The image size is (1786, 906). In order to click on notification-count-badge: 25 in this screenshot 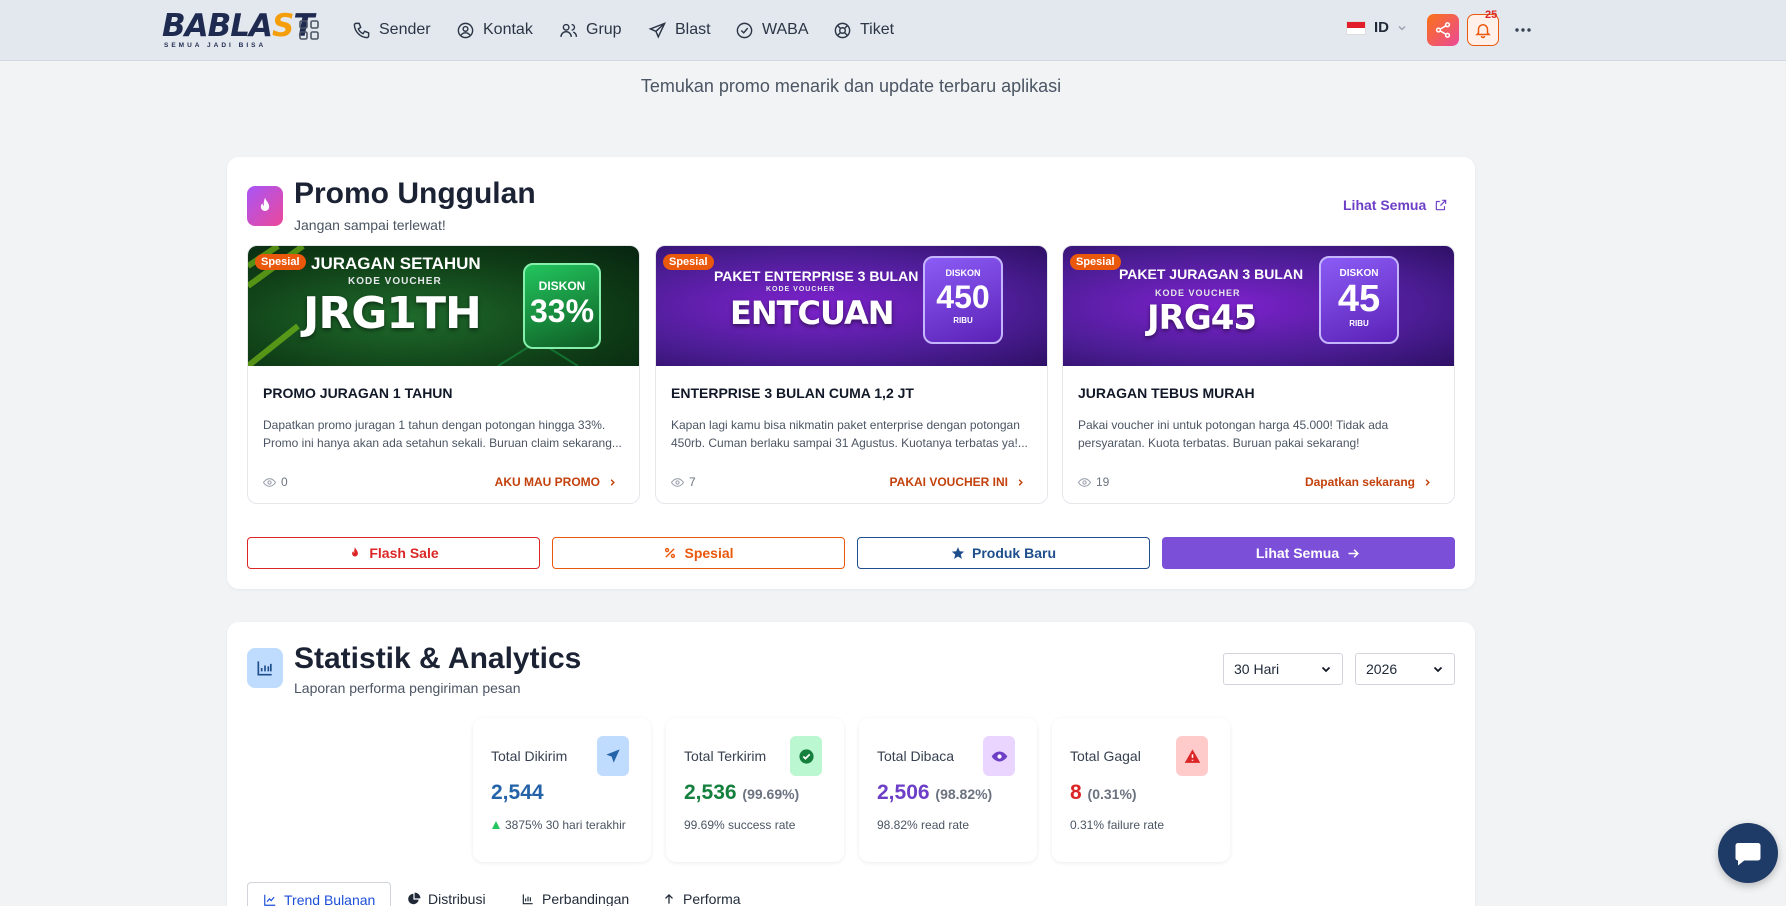, I will do `click(1491, 15)`.